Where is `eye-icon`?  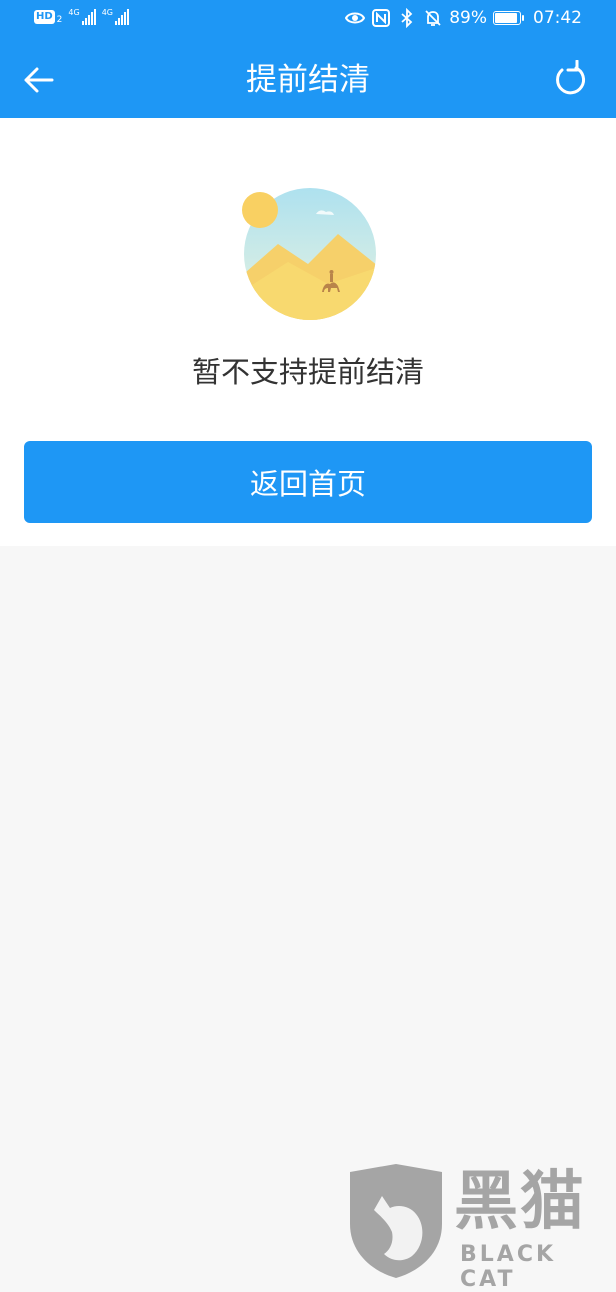 eye-icon is located at coordinates (355, 18).